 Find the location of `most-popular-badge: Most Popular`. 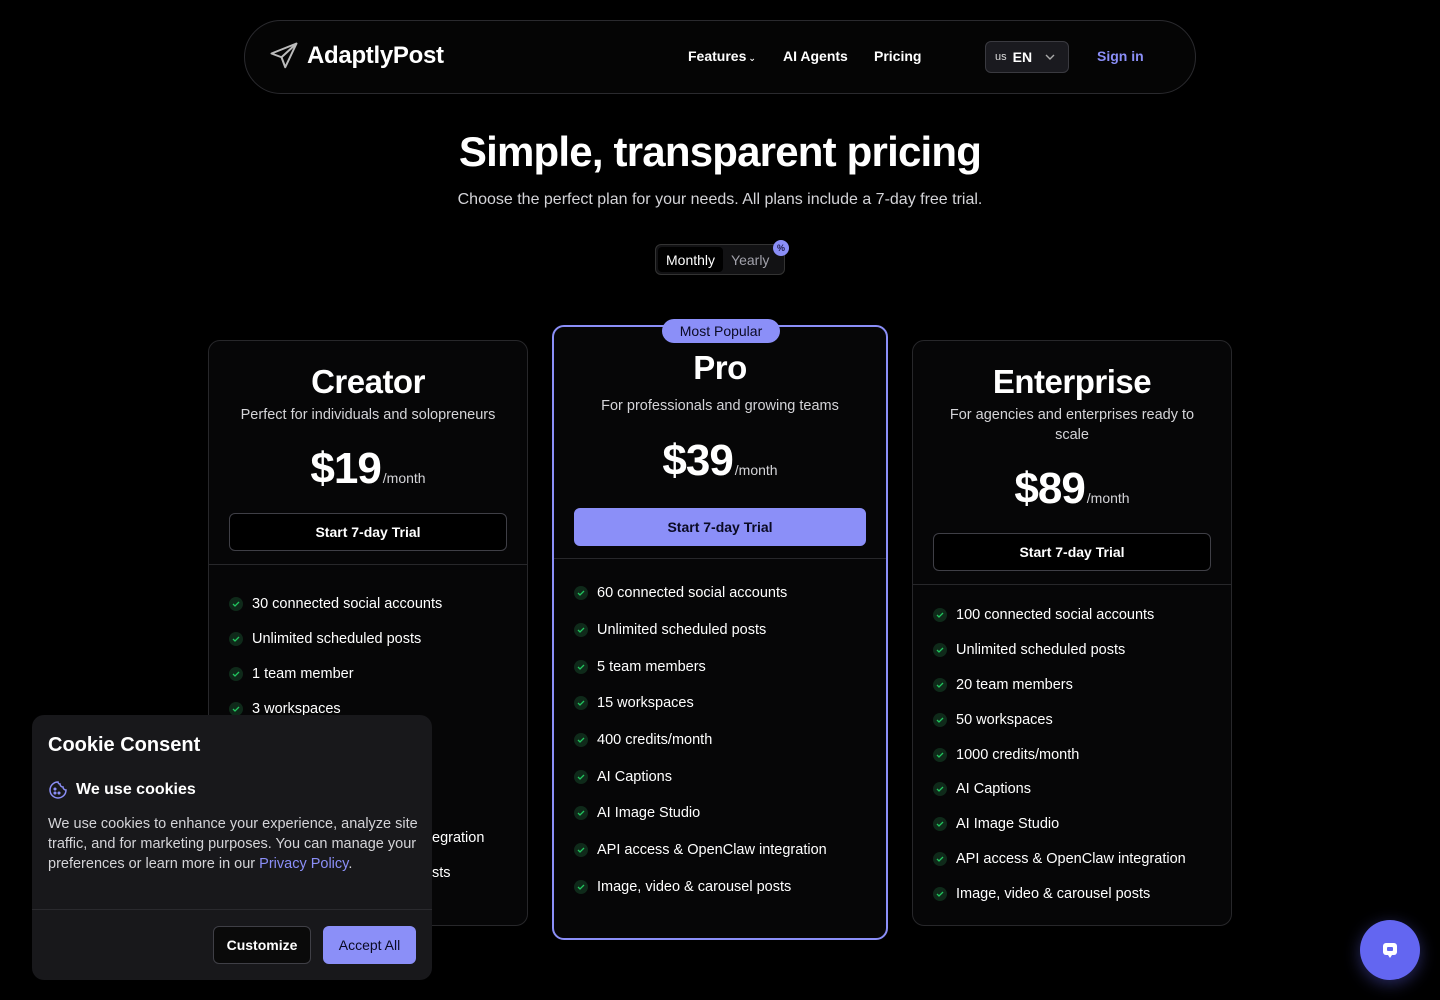

most-popular-badge: Most Popular is located at coordinates (721, 331).